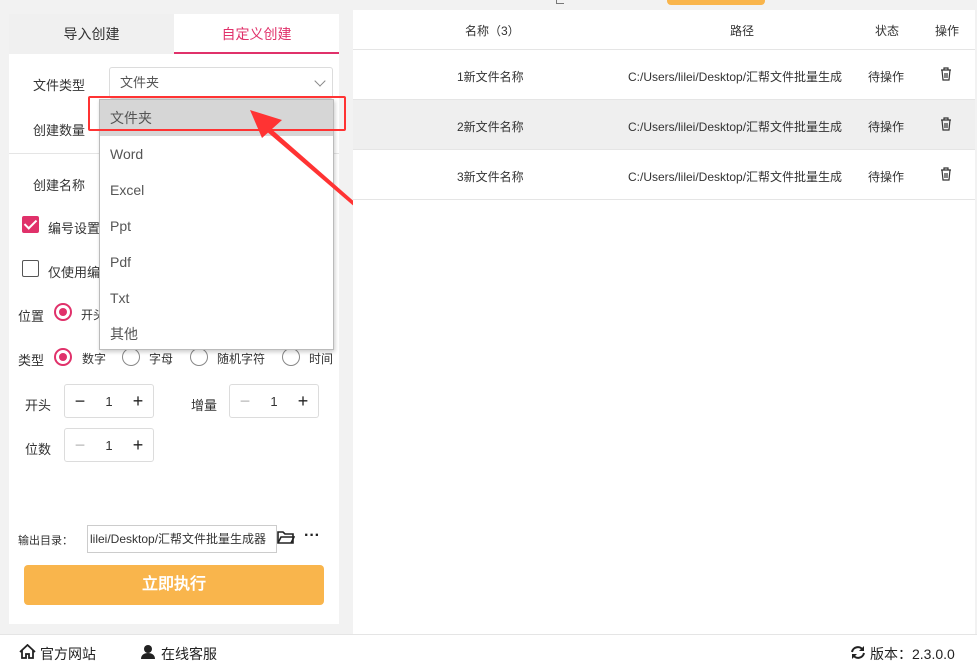 Image resolution: width=977 pixels, height=666 pixels. Describe the element at coordinates (216, 190) in the screenshot. I see `dropdown-option-excel: Excel` at that location.